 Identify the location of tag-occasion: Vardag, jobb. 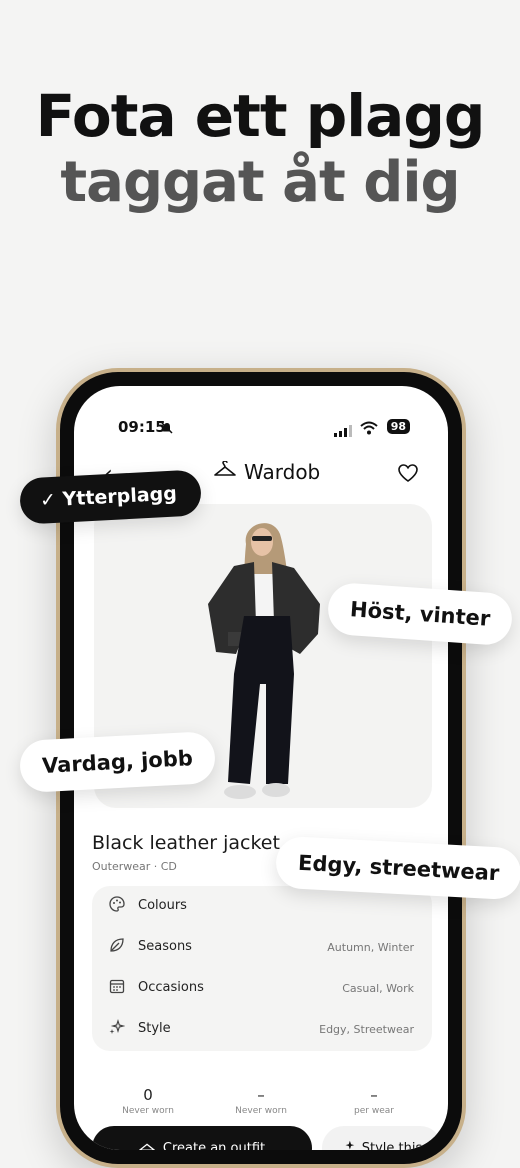
(117, 762).